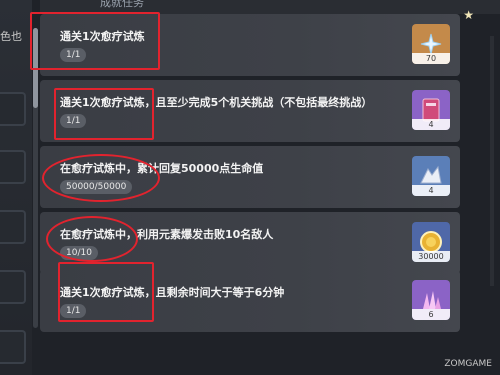  What do you see at coordinates (431, 44) in the screenshot?
I see `reward-item: 70` at bounding box center [431, 44].